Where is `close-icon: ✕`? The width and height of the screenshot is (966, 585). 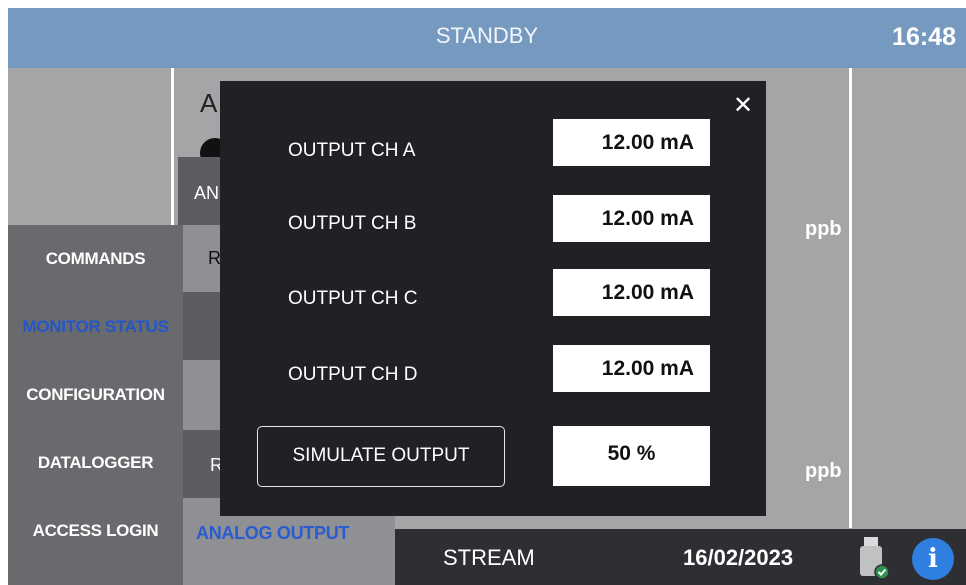
close-icon: ✕ is located at coordinates (743, 106).